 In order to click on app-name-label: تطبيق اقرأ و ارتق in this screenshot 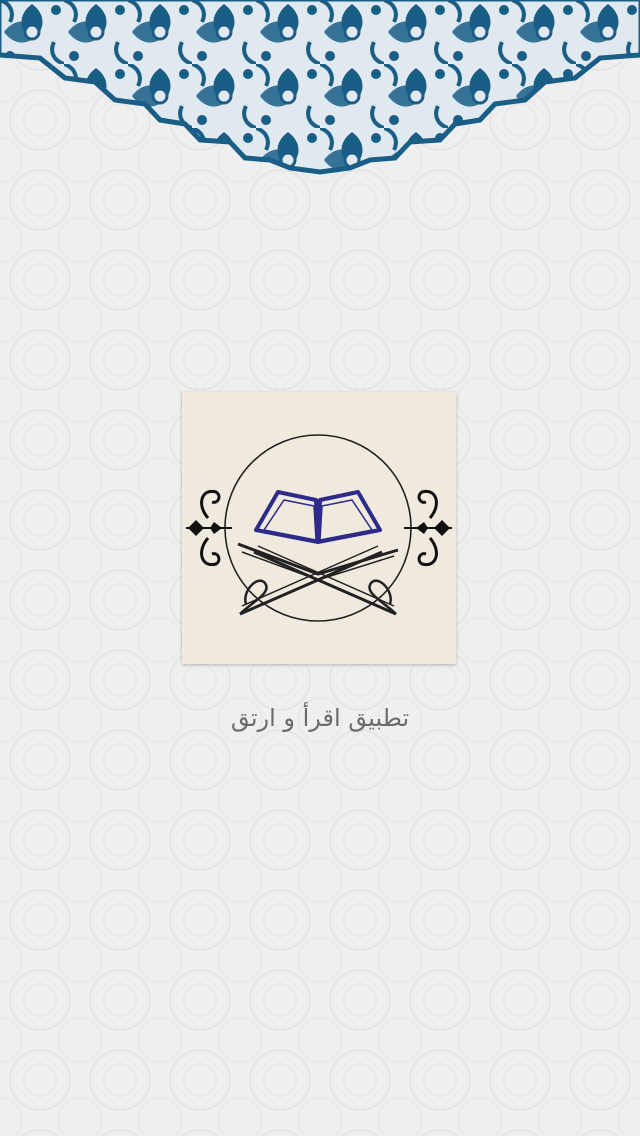, I will do `click(320, 718)`.